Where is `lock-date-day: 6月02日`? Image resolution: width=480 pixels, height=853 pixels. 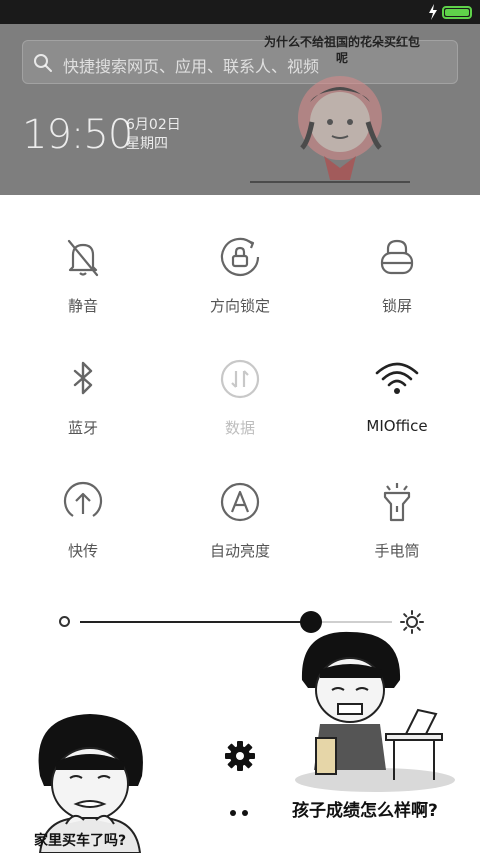 lock-date-day: 6月02日 is located at coordinates (153, 125).